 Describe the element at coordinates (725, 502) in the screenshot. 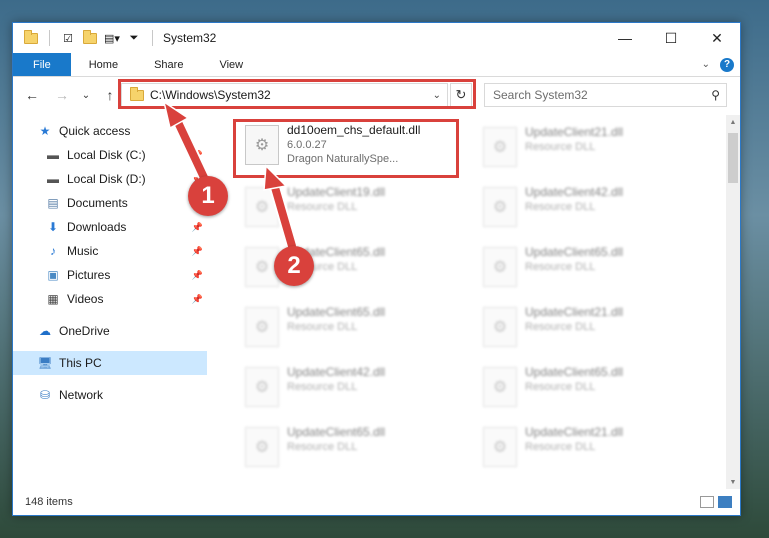

I see `large-icons-view-icon` at that location.